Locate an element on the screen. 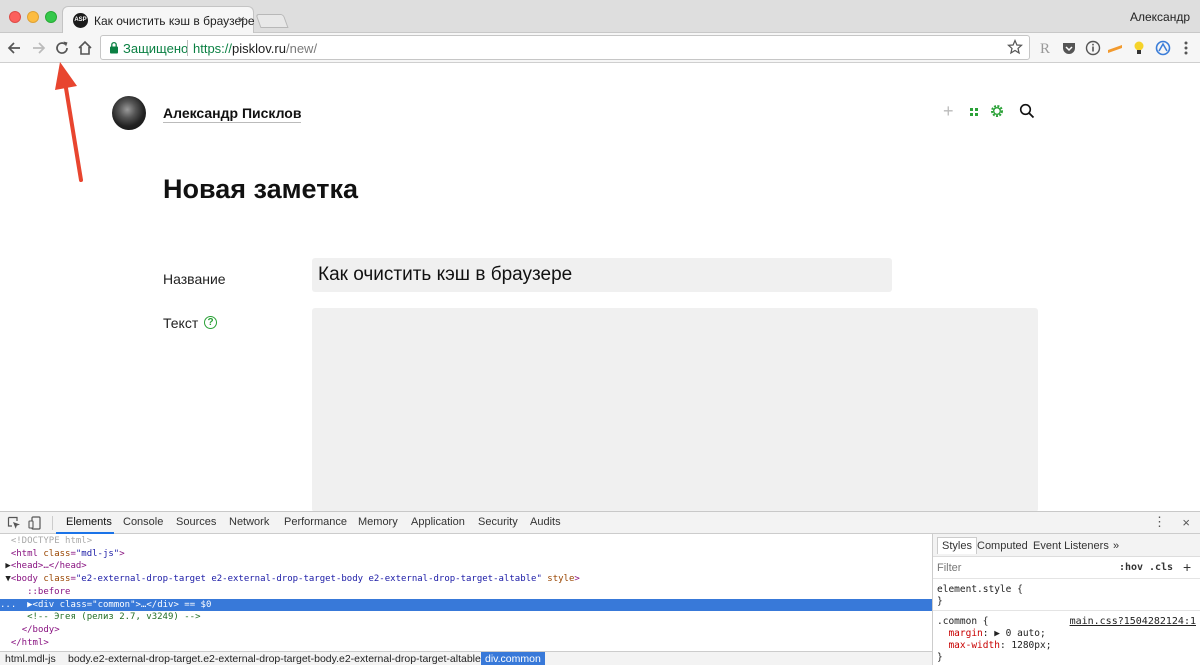 The width and height of the screenshot is (1200, 665). common-rule-source-link: main.css?1504282124:1 is located at coordinates (1133, 621).